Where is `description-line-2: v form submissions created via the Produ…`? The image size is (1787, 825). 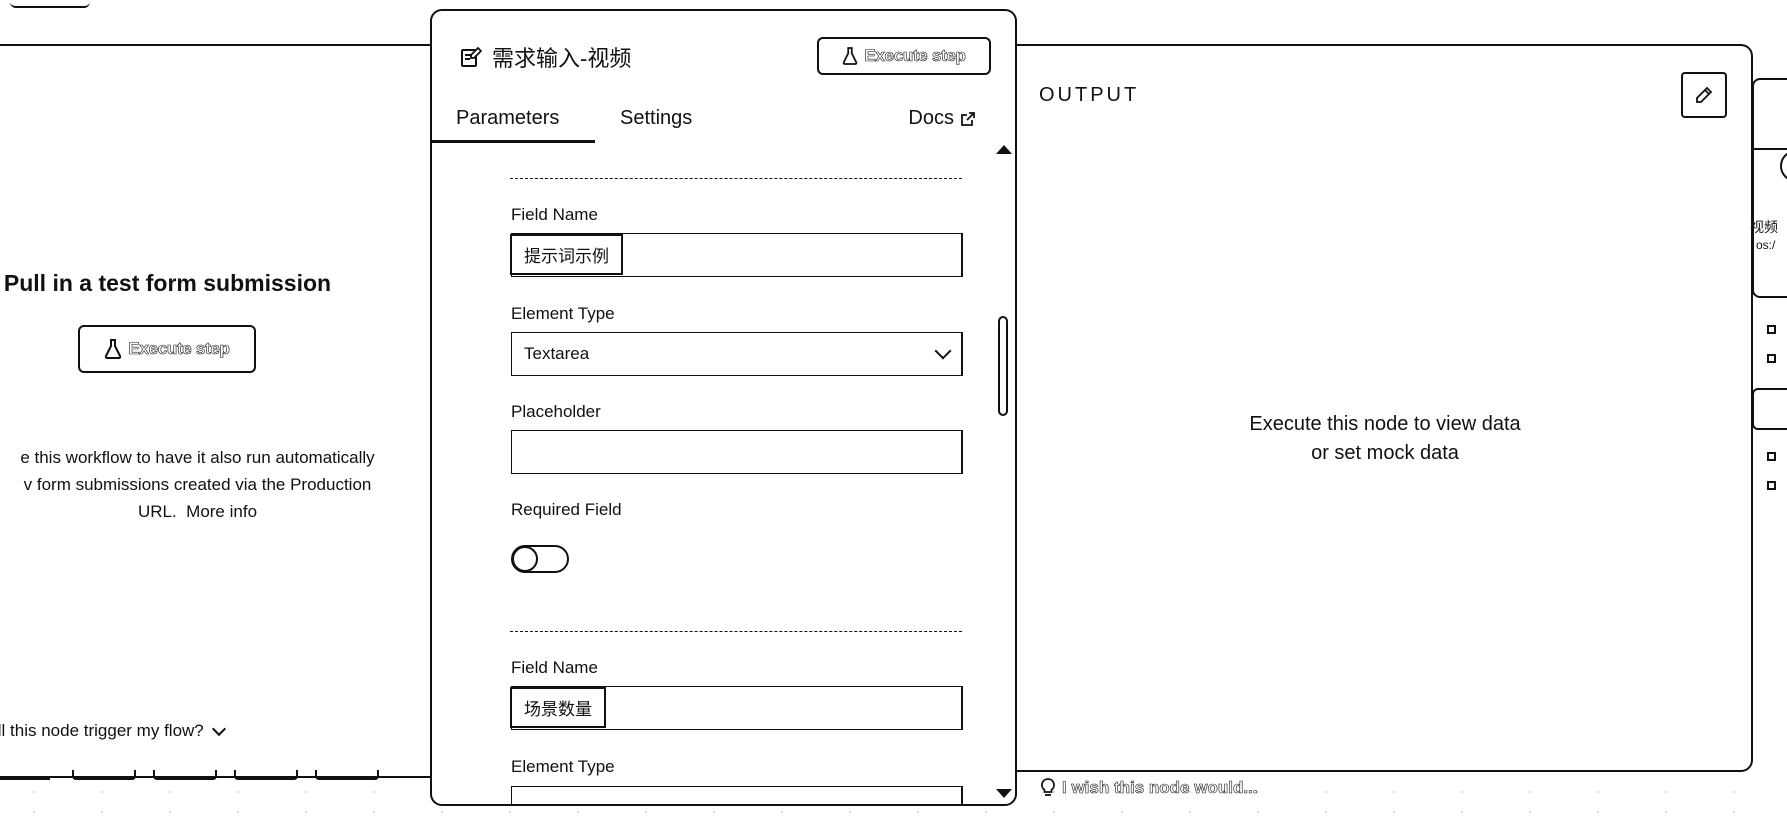
description-line-2: v form submissions created via the Produ… is located at coordinates (197, 484).